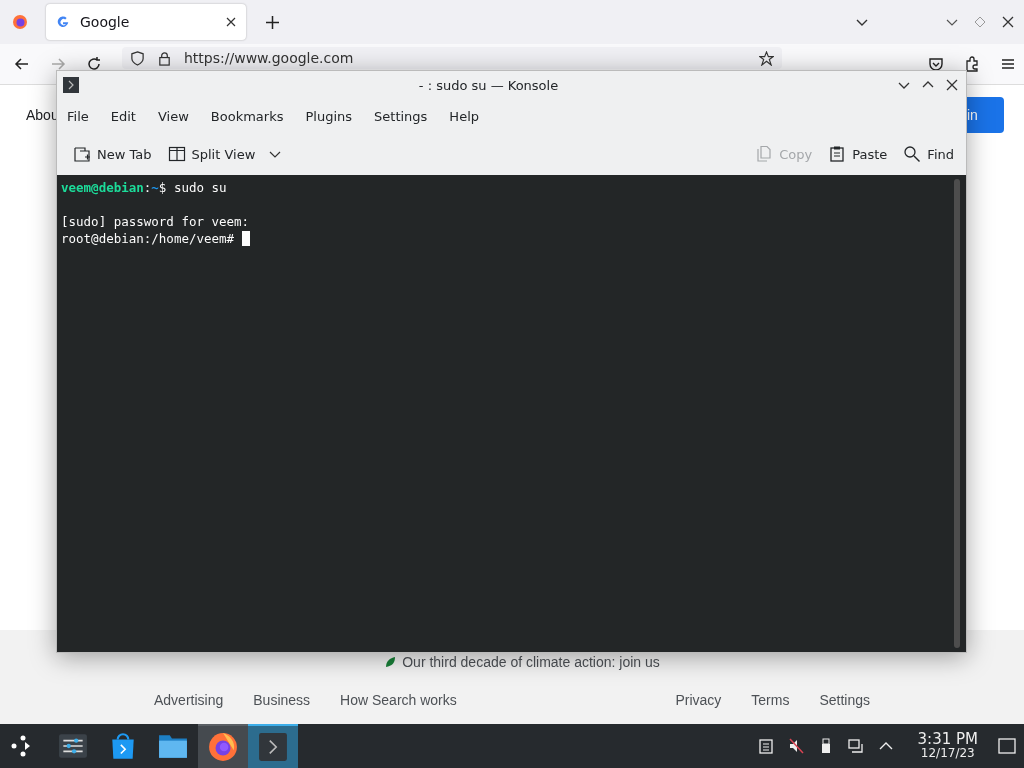  What do you see at coordinates (176, 154) in the screenshot?
I see `split-view-icon` at bounding box center [176, 154].